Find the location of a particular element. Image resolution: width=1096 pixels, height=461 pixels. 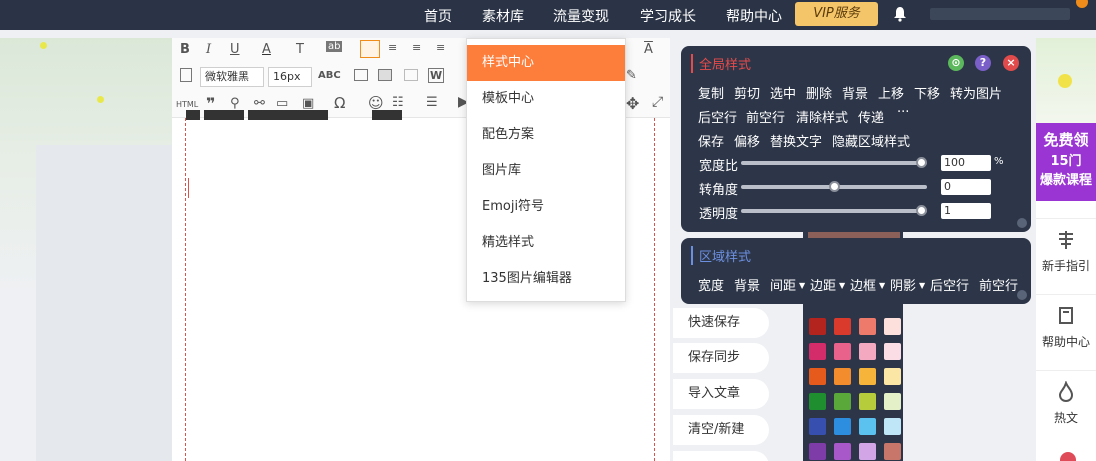

nav-help-center: 帮助中心 is located at coordinates (754, 16).